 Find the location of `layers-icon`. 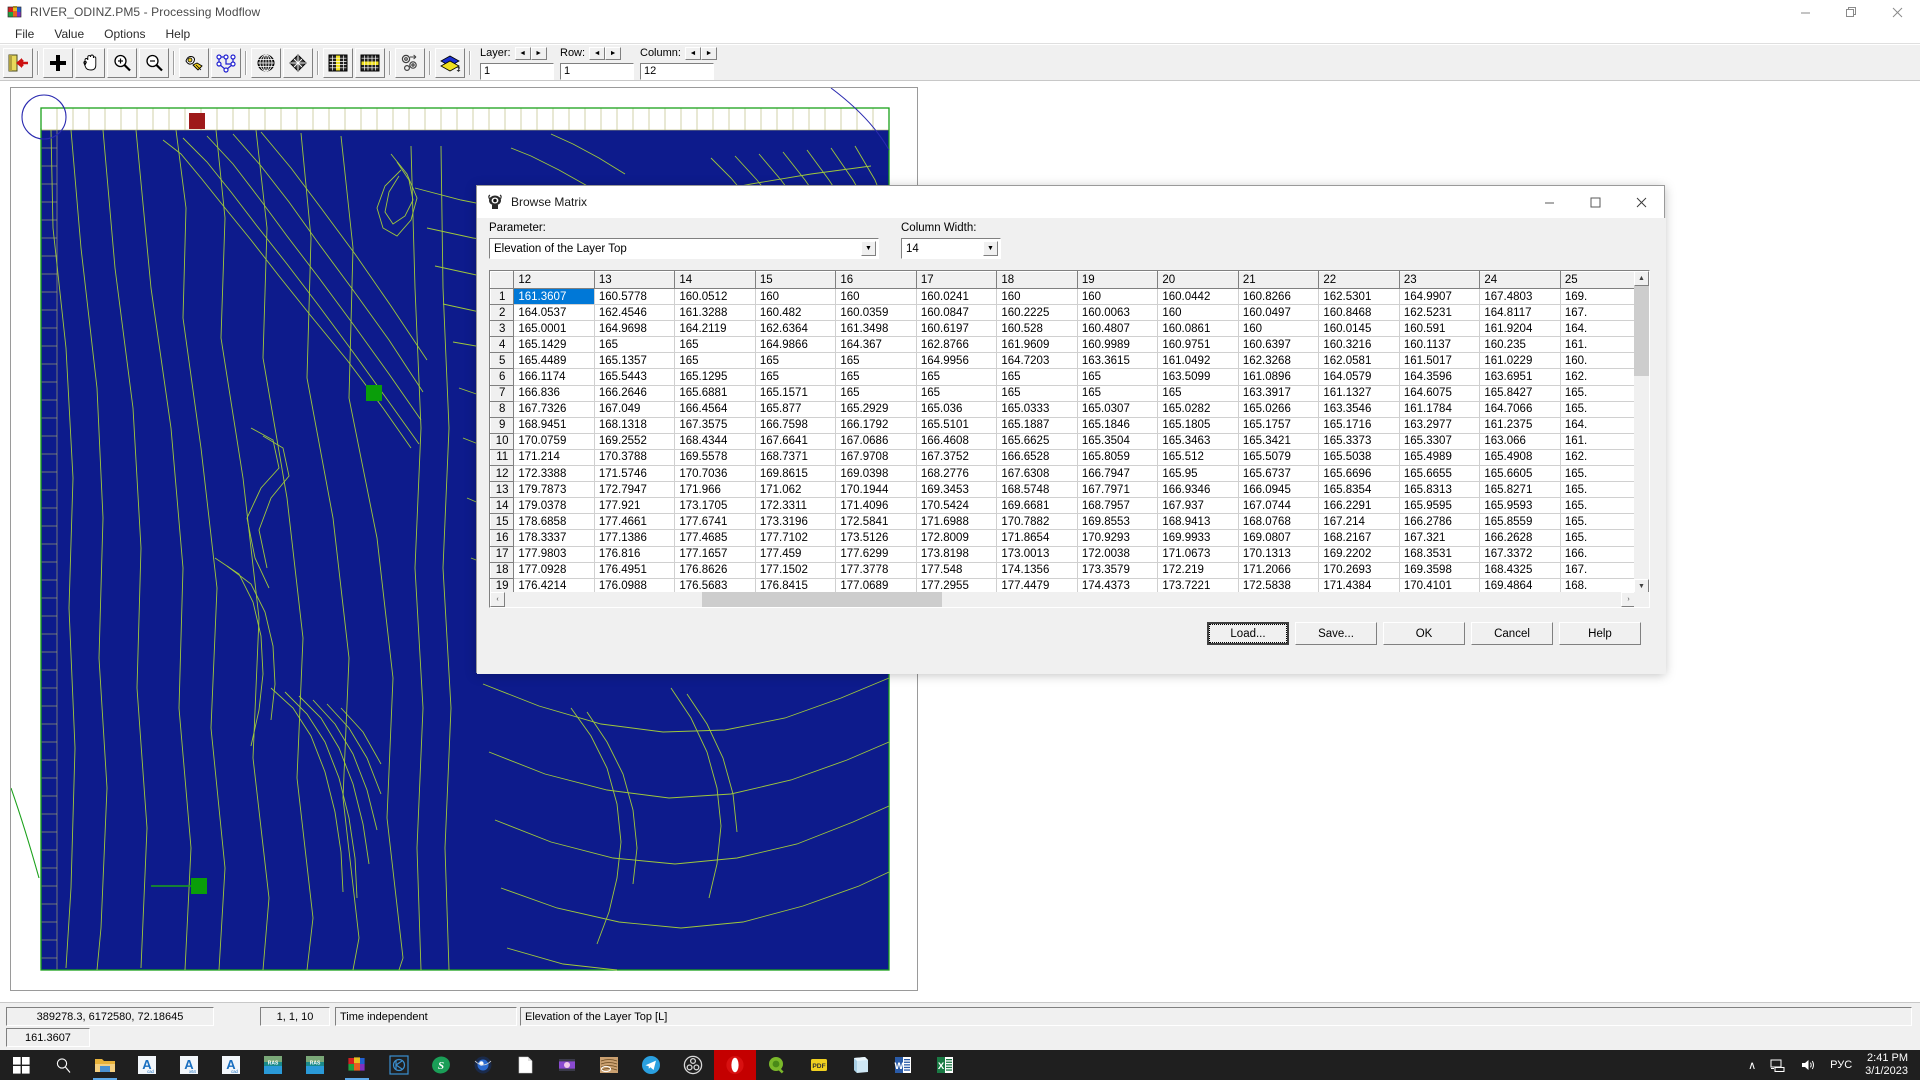

layers-icon is located at coordinates (450, 62).